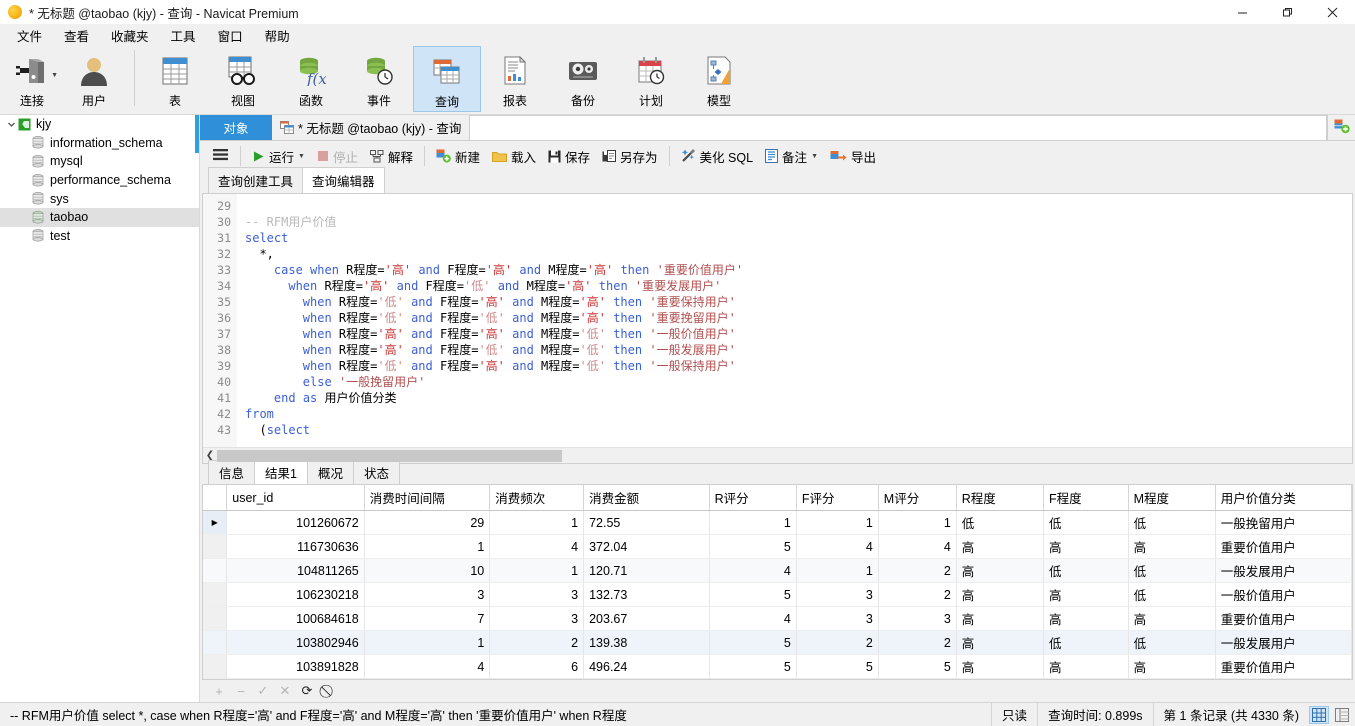  I want to click on tab-result1: 结果1, so click(281, 472).